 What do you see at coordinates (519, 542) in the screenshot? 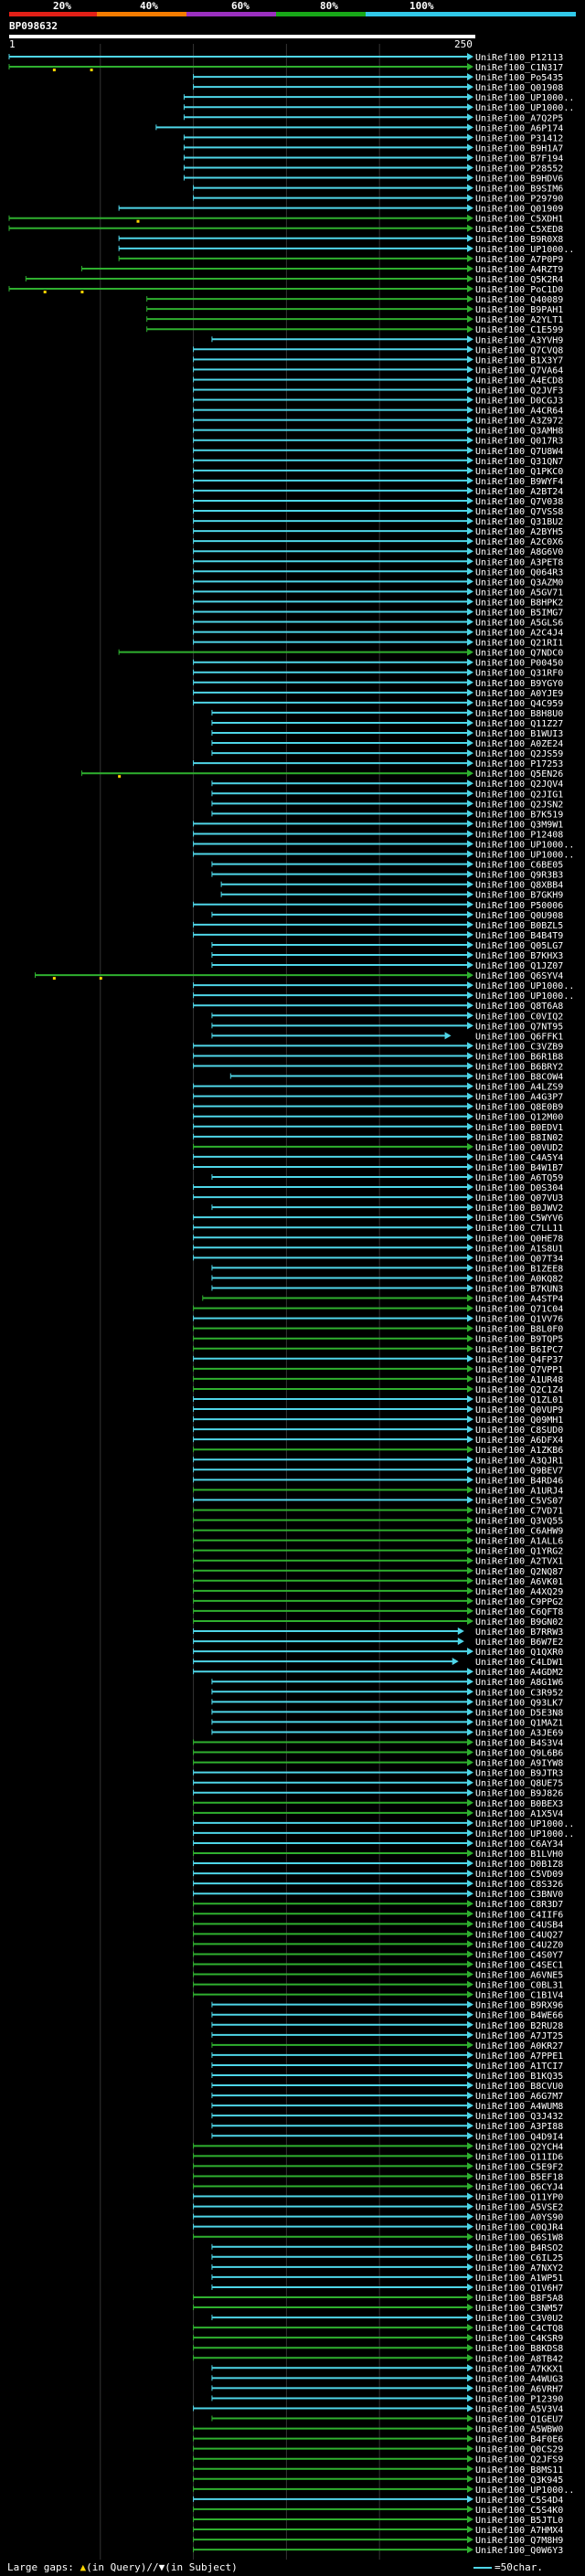
I see `hit-label: UniRef100_A2C0X6` at bounding box center [519, 542].